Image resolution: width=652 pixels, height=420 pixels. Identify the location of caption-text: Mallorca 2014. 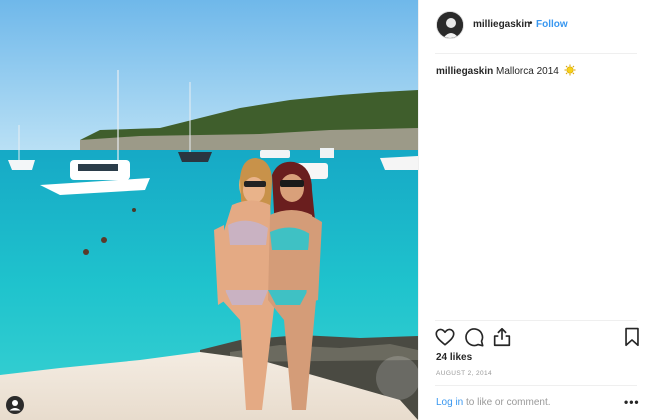
(527, 71).